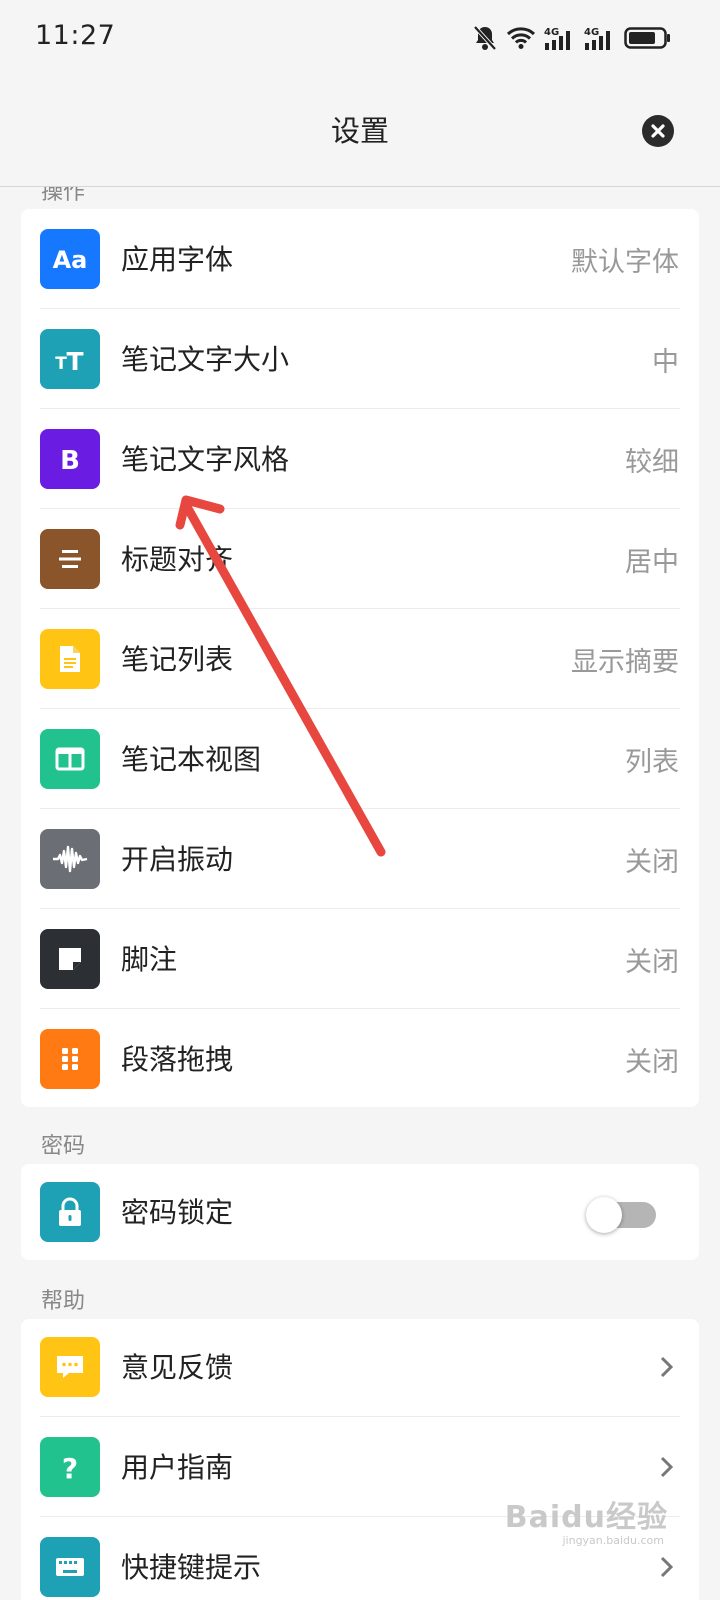 Image resolution: width=720 pixels, height=1600 pixels. Describe the element at coordinates (177, 259) in the screenshot. I see `setting-label: 应用字体` at that location.